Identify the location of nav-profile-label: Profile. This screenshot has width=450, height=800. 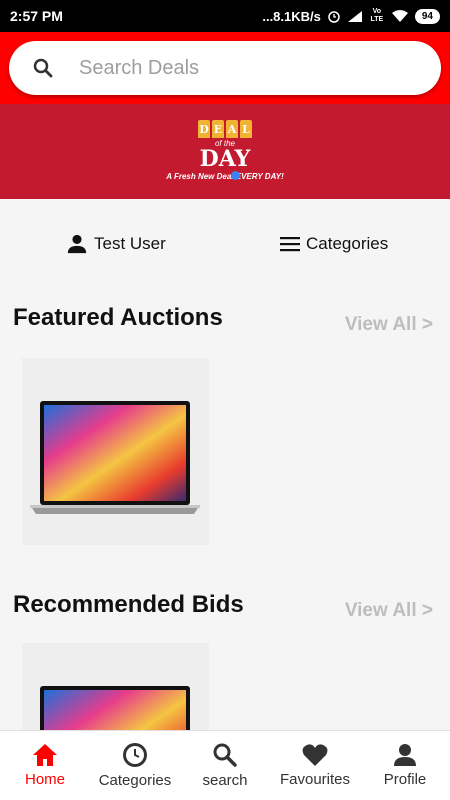
(405, 779).